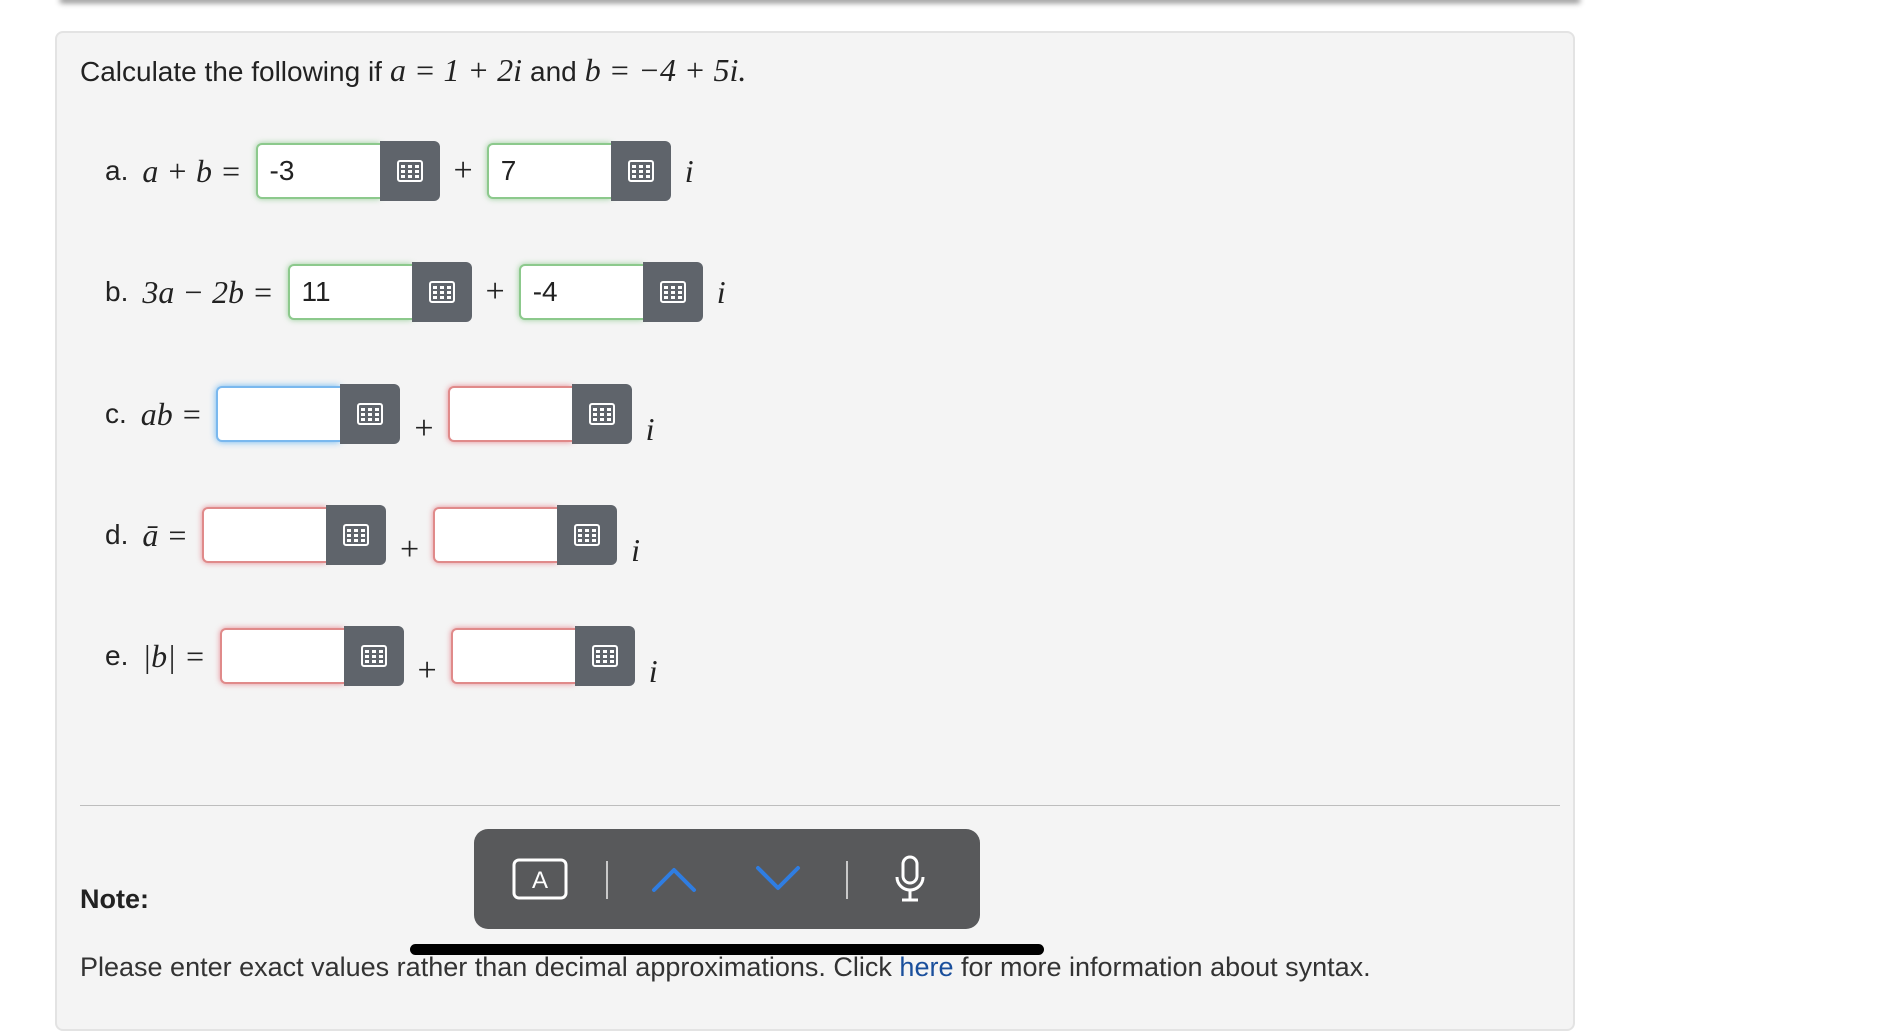  What do you see at coordinates (174, 655) in the screenshot?
I see `part-expression: |b| =` at bounding box center [174, 655].